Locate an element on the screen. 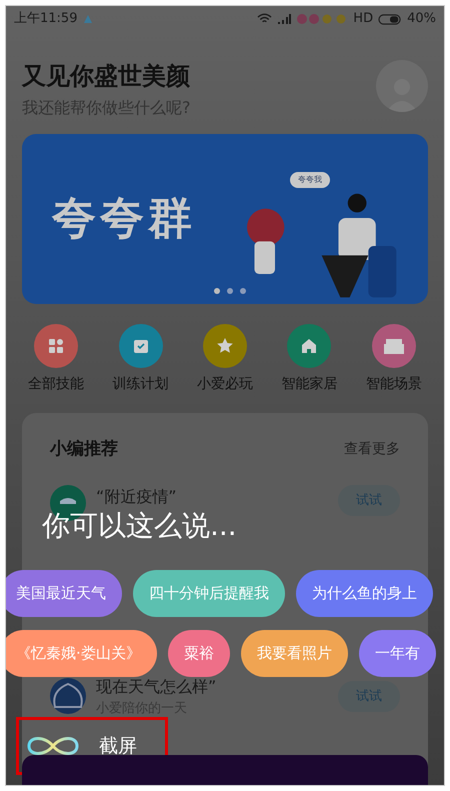  suggestion-title: “附近疫情” is located at coordinates (137, 497).